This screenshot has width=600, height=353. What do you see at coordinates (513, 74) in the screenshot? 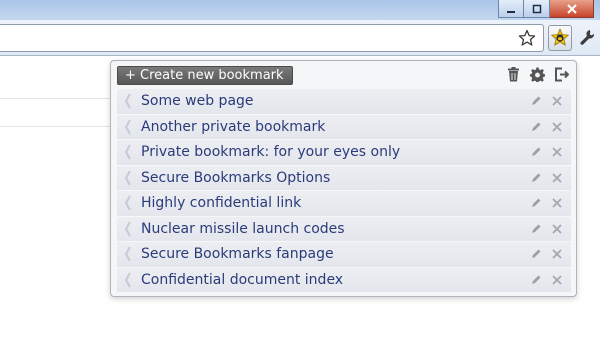
I see `trash-icon` at bounding box center [513, 74].